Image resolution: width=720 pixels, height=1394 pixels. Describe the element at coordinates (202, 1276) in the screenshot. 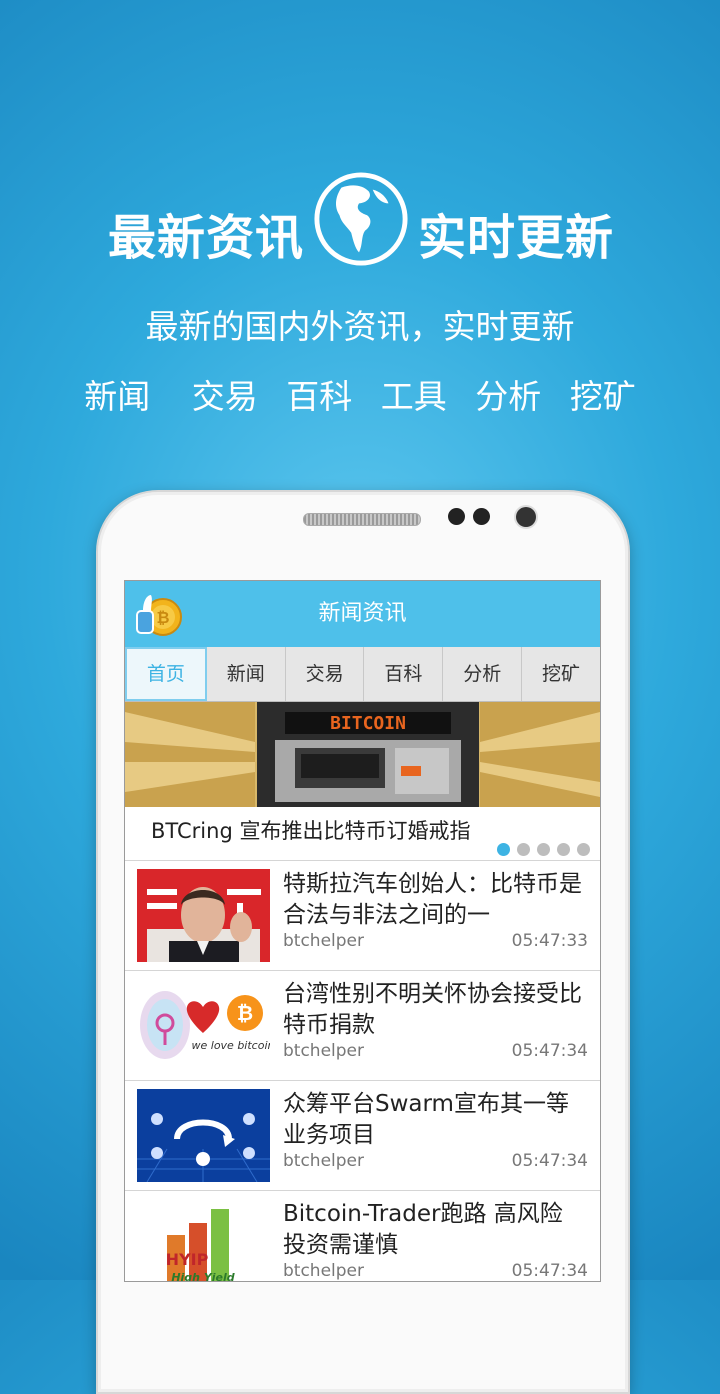

I see `thumb-text: High Yield` at that location.